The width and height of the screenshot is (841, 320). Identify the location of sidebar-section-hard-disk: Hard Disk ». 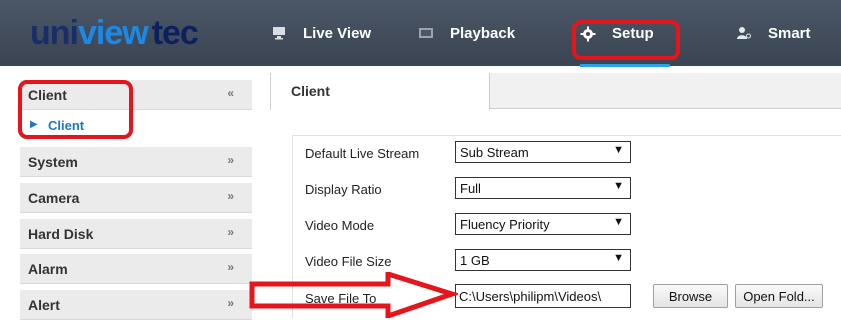
(136, 234).